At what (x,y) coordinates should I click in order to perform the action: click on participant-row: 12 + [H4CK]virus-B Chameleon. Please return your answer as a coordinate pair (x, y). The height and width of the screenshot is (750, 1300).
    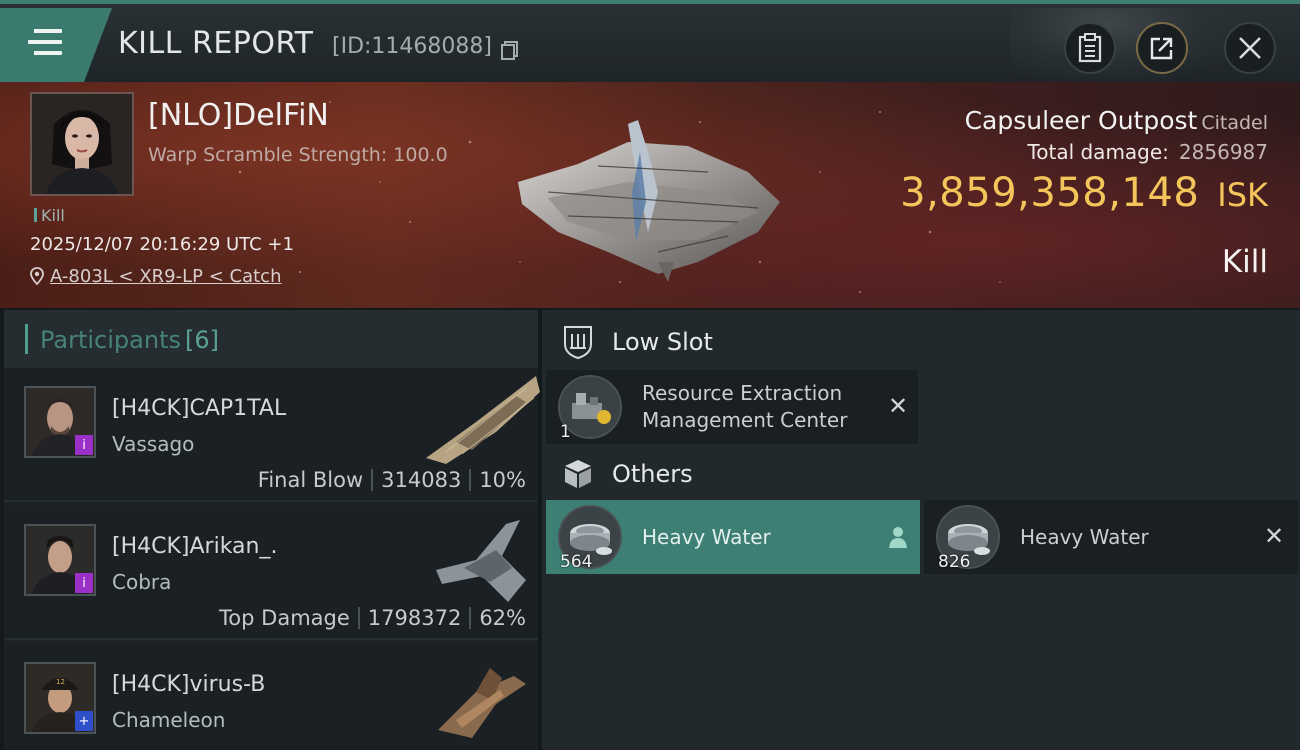
    Looking at the image, I should click on (271, 697).